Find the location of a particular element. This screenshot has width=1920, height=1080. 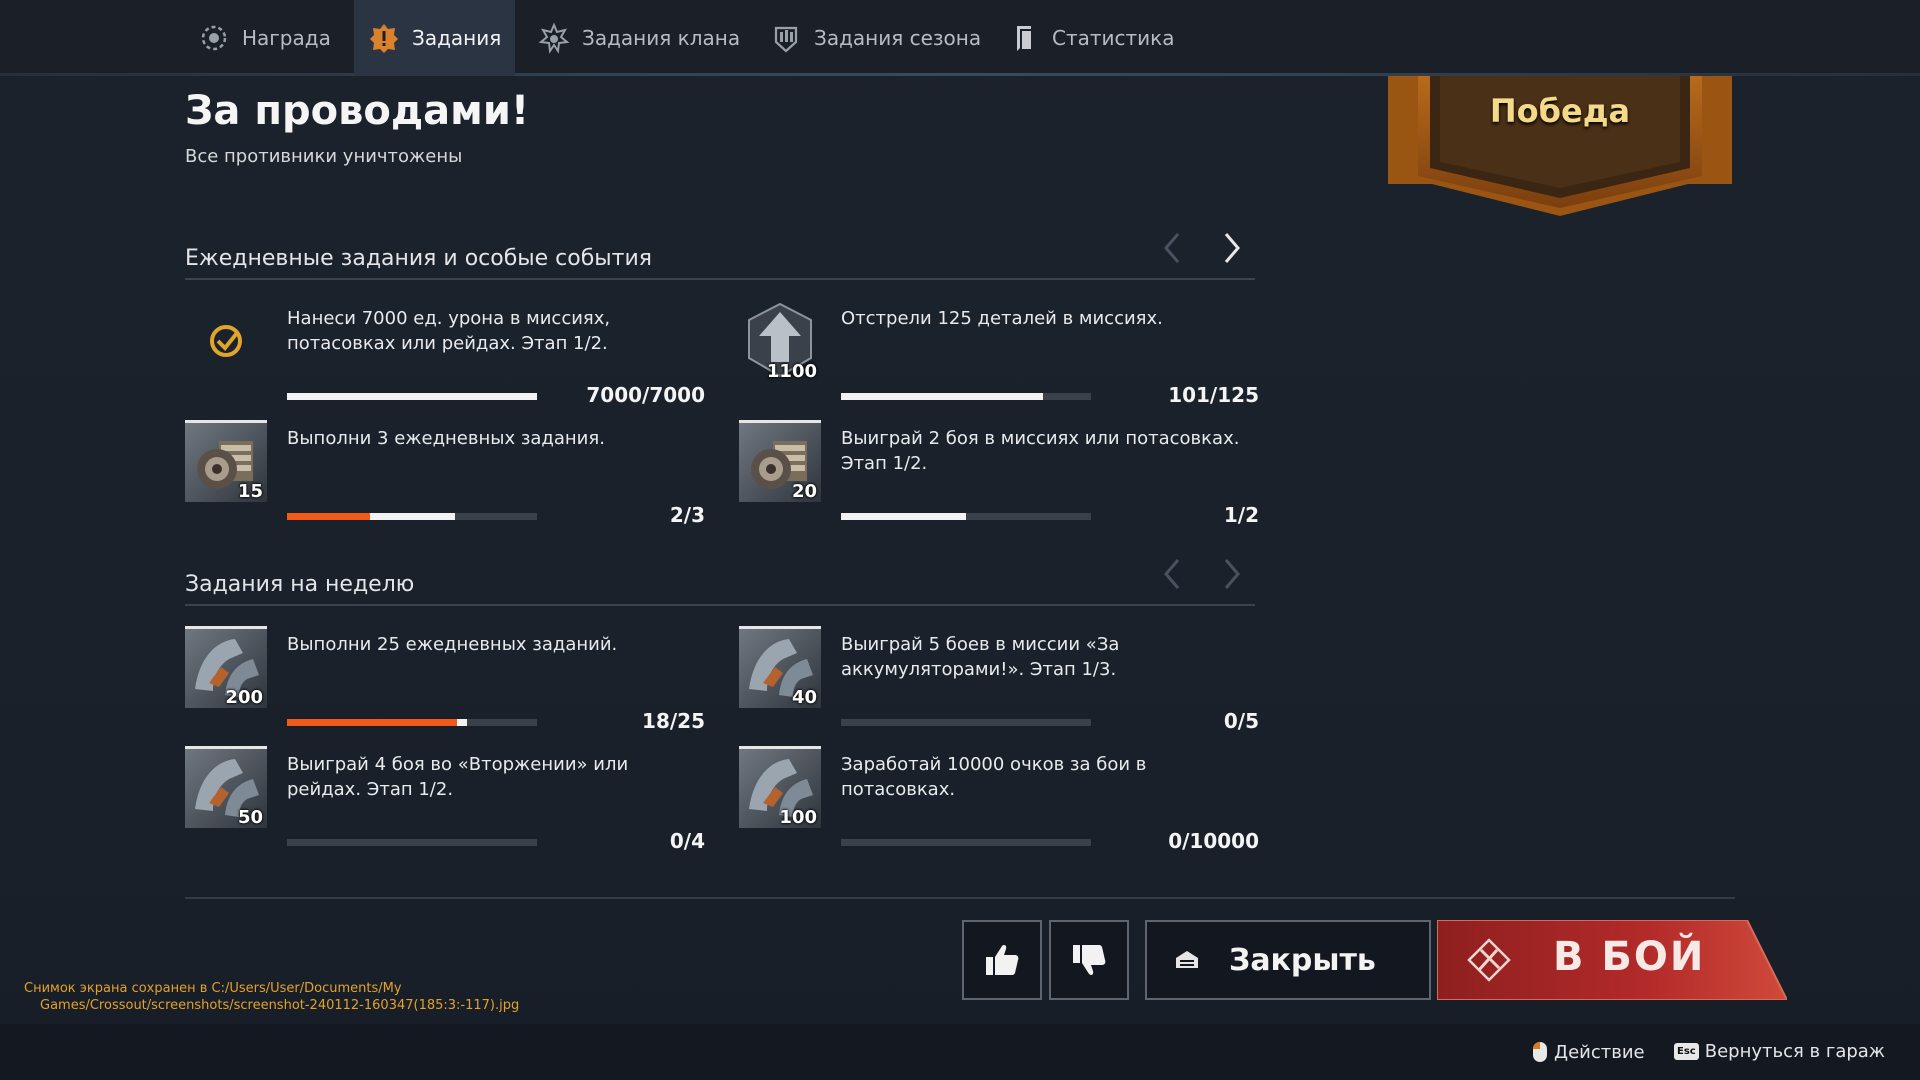

weekly-next-arrow is located at coordinates (1231, 574).